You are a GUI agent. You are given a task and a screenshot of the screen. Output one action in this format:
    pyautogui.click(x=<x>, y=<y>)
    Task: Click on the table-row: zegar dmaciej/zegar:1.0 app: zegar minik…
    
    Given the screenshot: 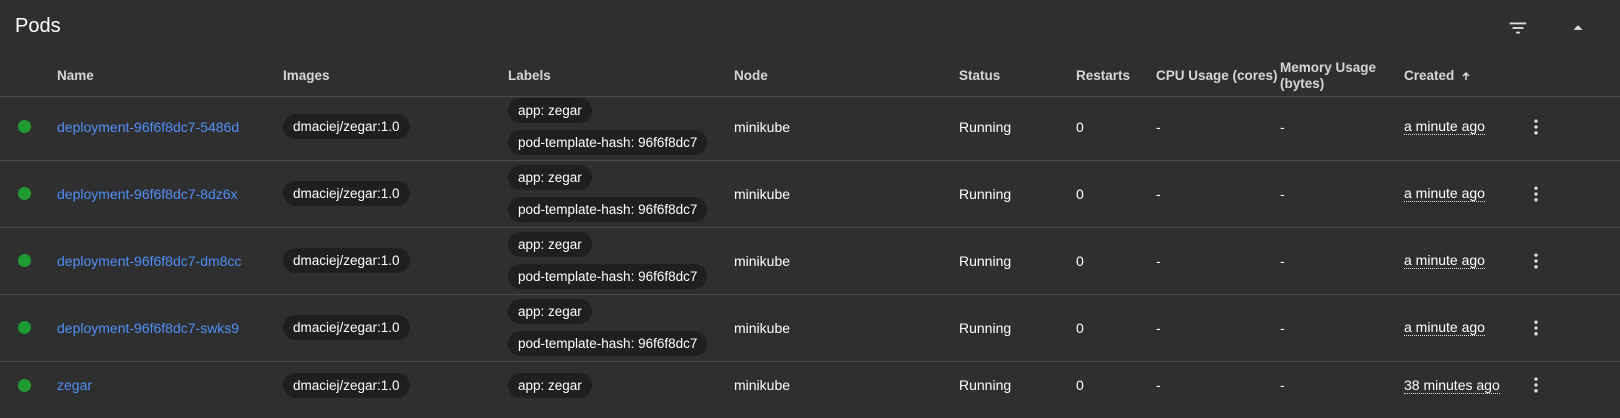 What is the action you would take?
    pyautogui.click(x=810, y=385)
    